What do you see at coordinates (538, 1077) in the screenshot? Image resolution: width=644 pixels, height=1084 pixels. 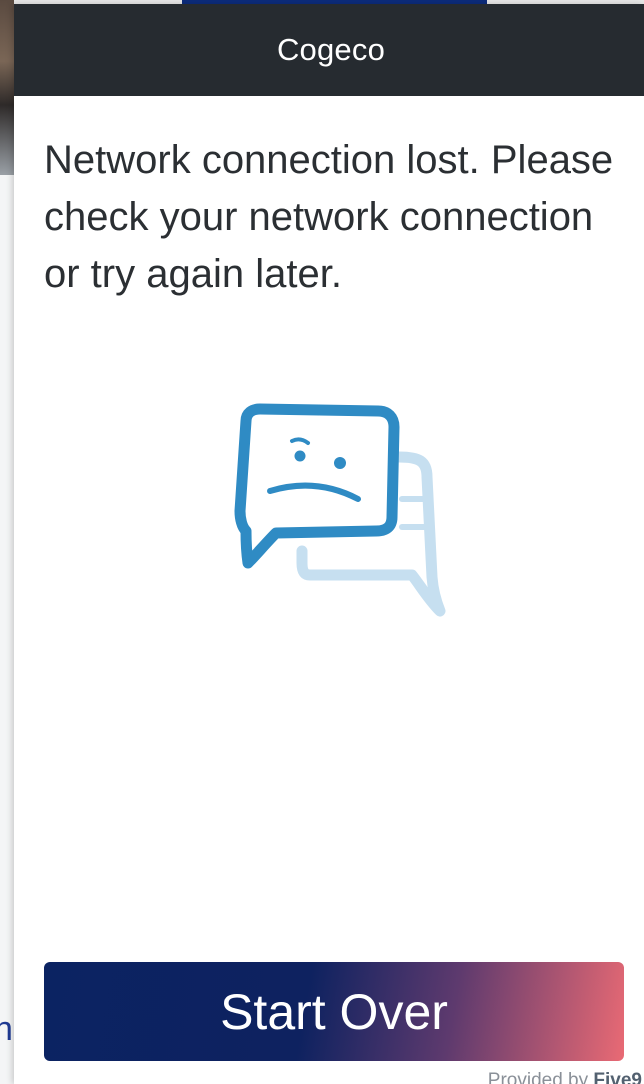 I see `provided-by-label: Provided by` at bounding box center [538, 1077].